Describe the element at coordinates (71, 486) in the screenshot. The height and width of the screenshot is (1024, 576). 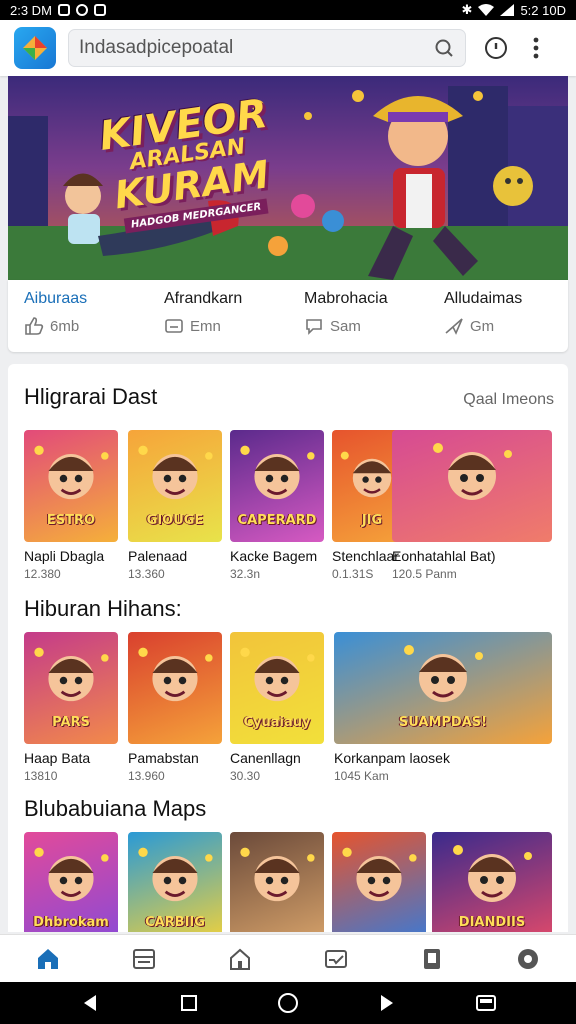
I see `game-artwork: ESTRO` at that location.